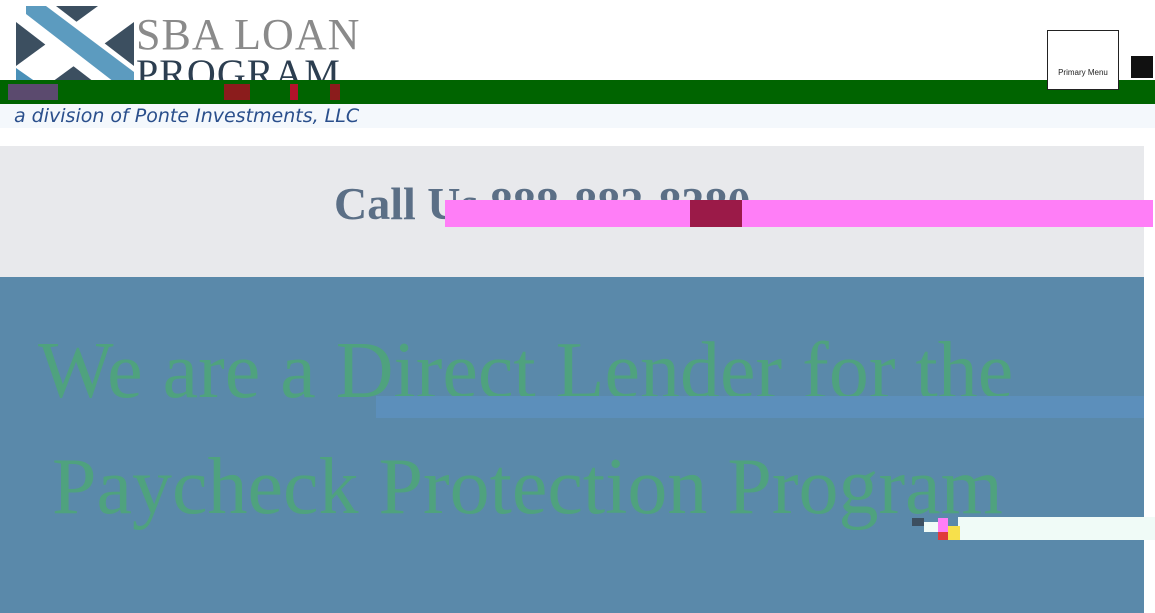  What do you see at coordinates (75, 44) in the screenshot?
I see `logo-mark-icon` at bounding box center [75, 44].